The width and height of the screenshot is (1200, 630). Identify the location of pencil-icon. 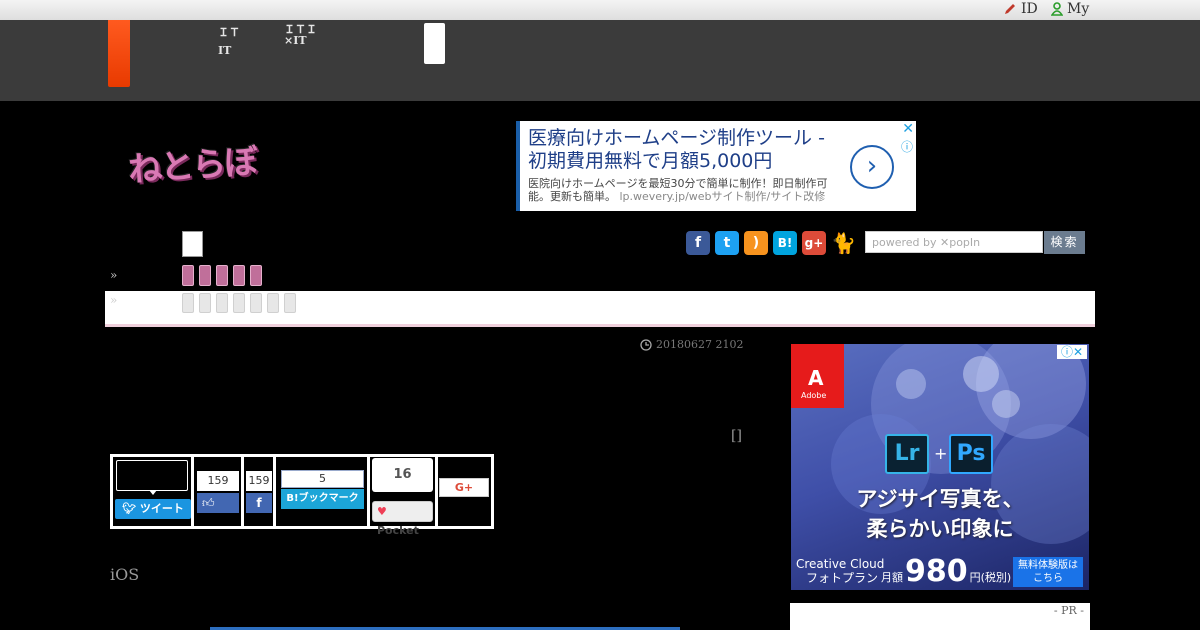
(1010, 9).